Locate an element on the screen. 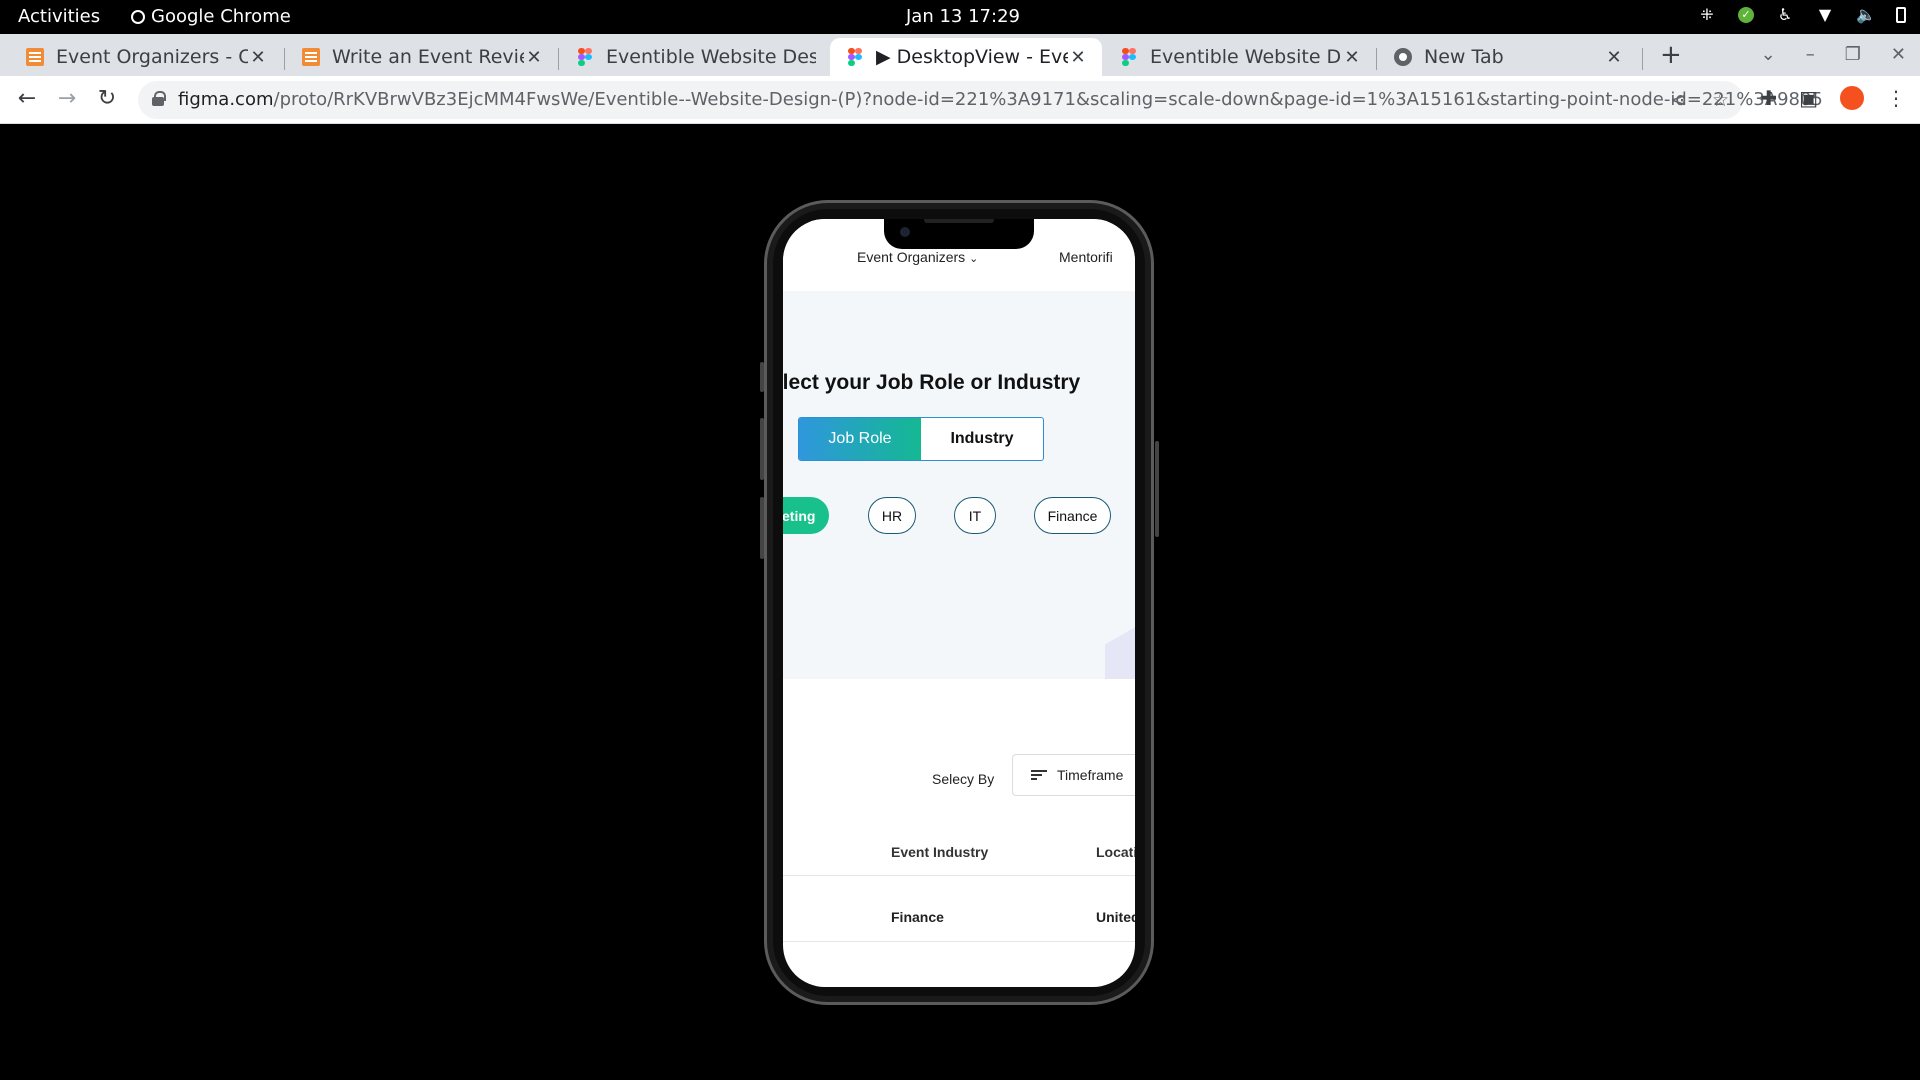  back-arrow-icon: ← is located at coordinates (27, 98).